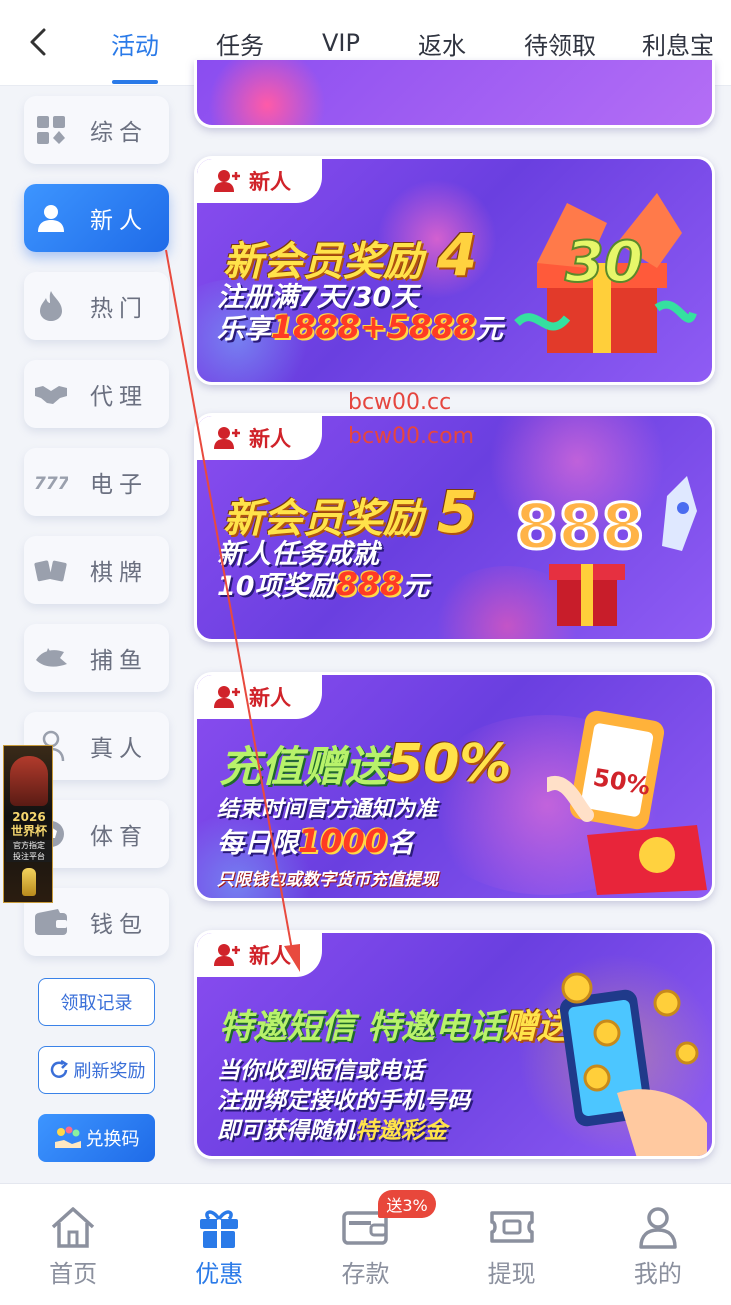 The height and width of the screenshot is (1305, 731). Describe the element at coordinates (626, 800) in the screenshot. I see `phone-envelope-art: 50%` at that location.